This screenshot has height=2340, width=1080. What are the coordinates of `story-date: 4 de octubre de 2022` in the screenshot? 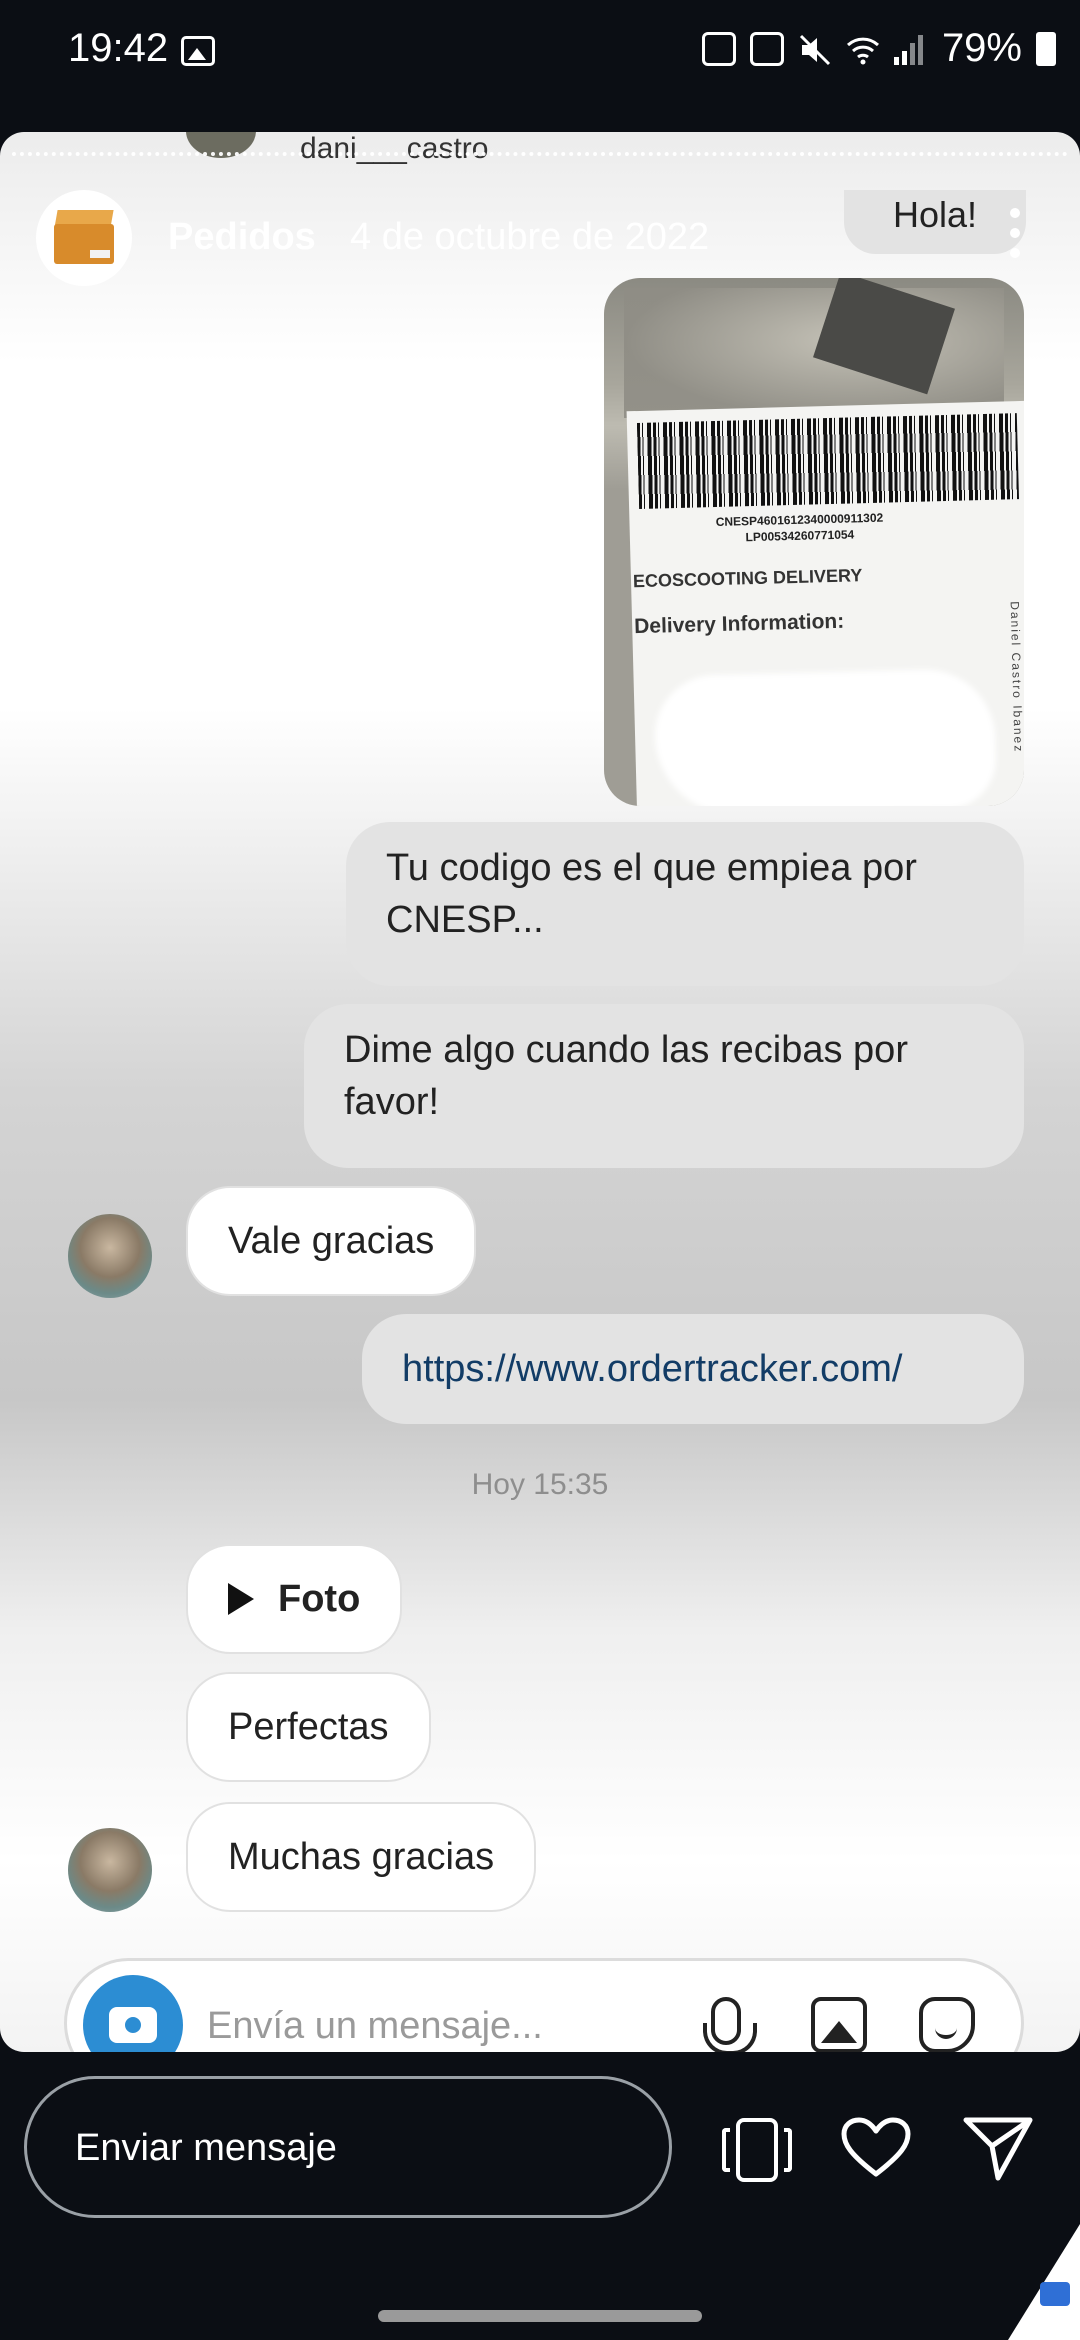 It's located at (530, 237).